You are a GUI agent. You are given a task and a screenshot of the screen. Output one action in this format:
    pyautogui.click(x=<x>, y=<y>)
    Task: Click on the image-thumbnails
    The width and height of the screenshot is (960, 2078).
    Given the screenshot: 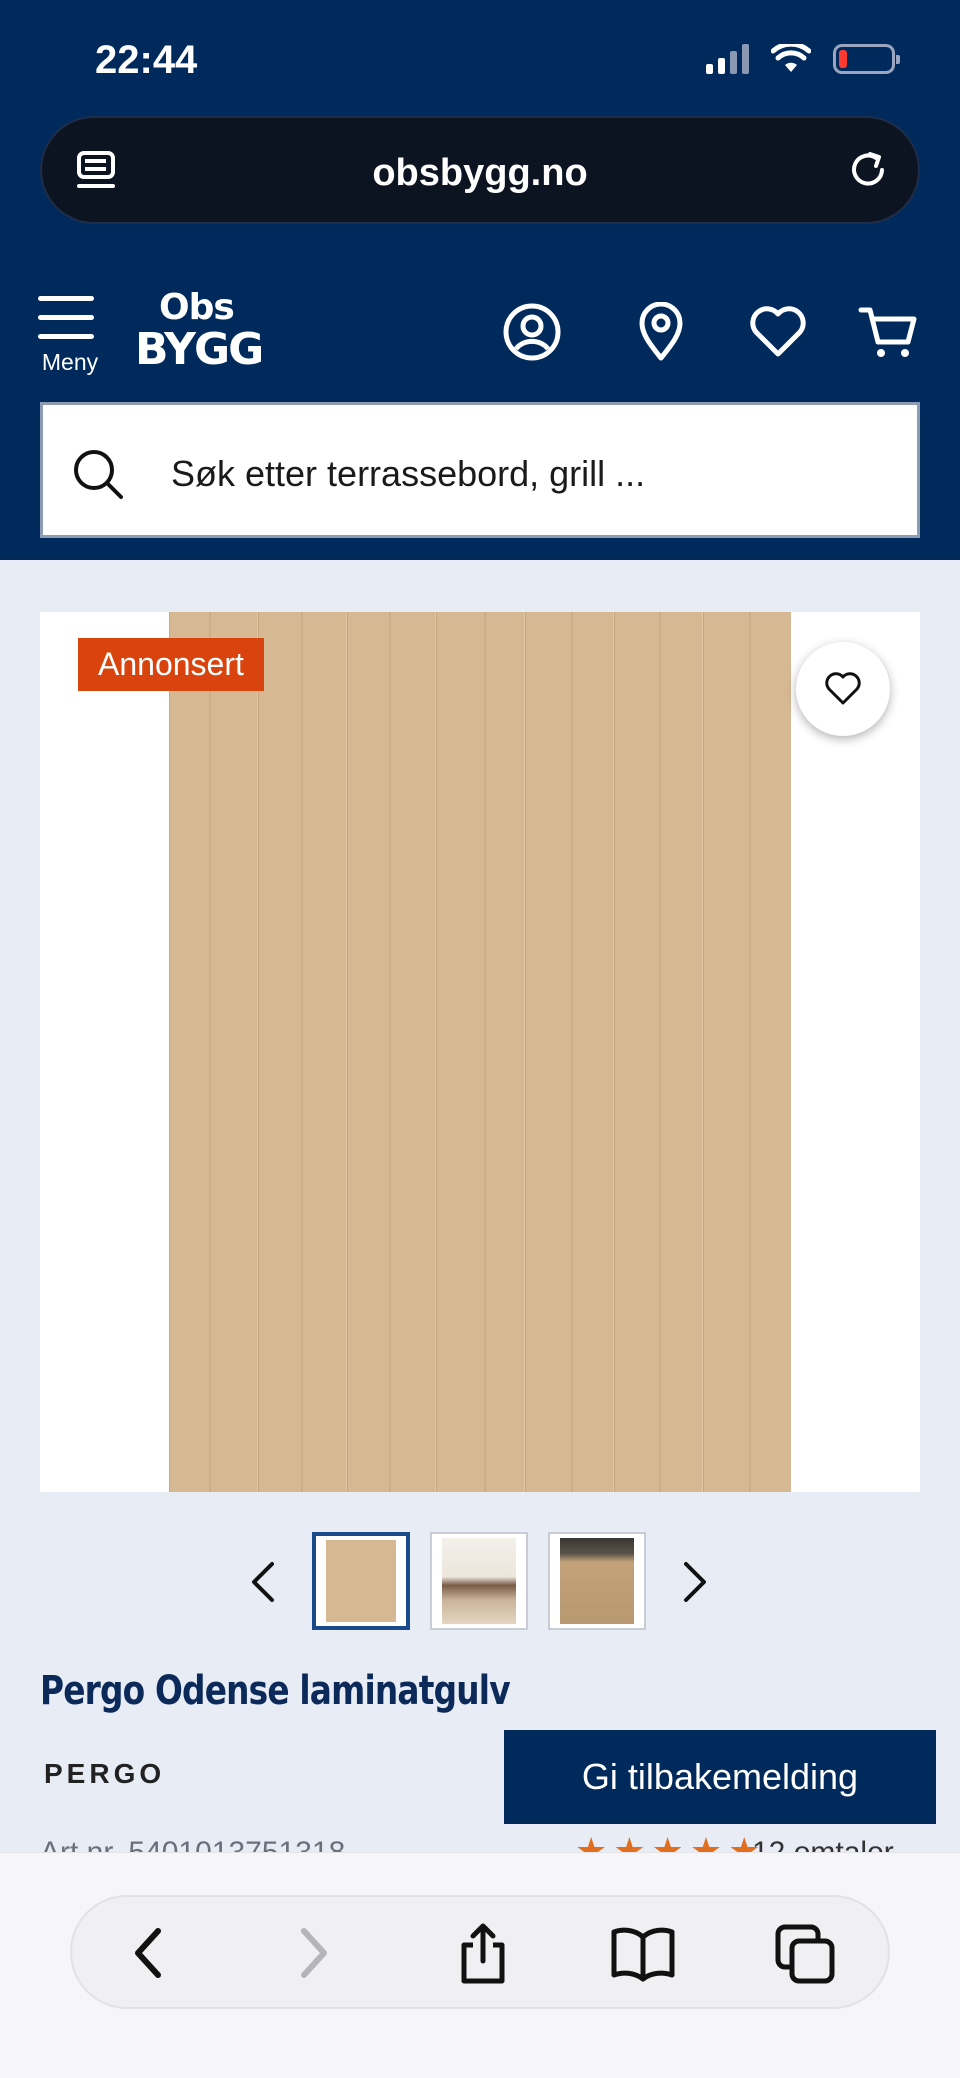 What is the action you would take?
    pyautogui.click(x=480, y=1582)
    